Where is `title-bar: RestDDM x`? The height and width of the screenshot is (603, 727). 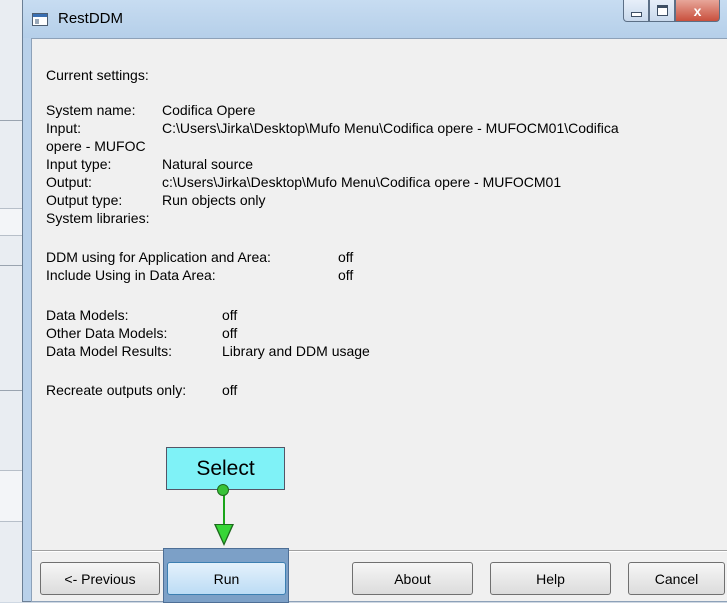 title-bar: RestDDM x is located at coordinates (375, 19).